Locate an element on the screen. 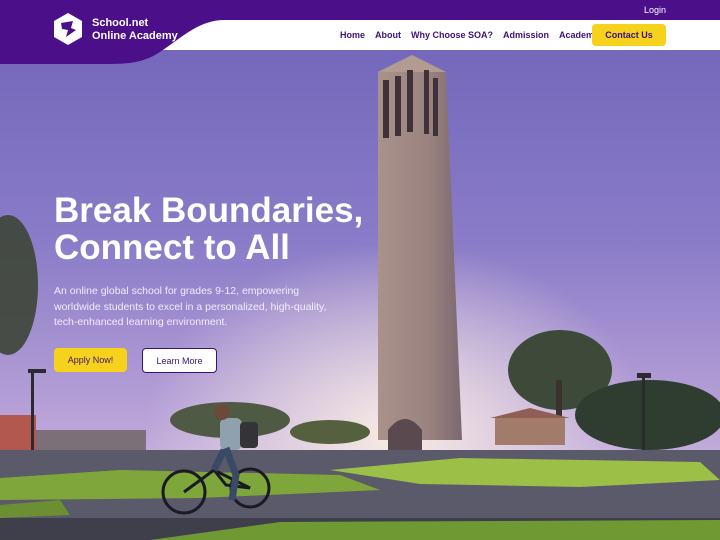 Image resolution: width=720 pixels, height=540 pixels. nav-admission: Admission is located at coordinates (526, 35).